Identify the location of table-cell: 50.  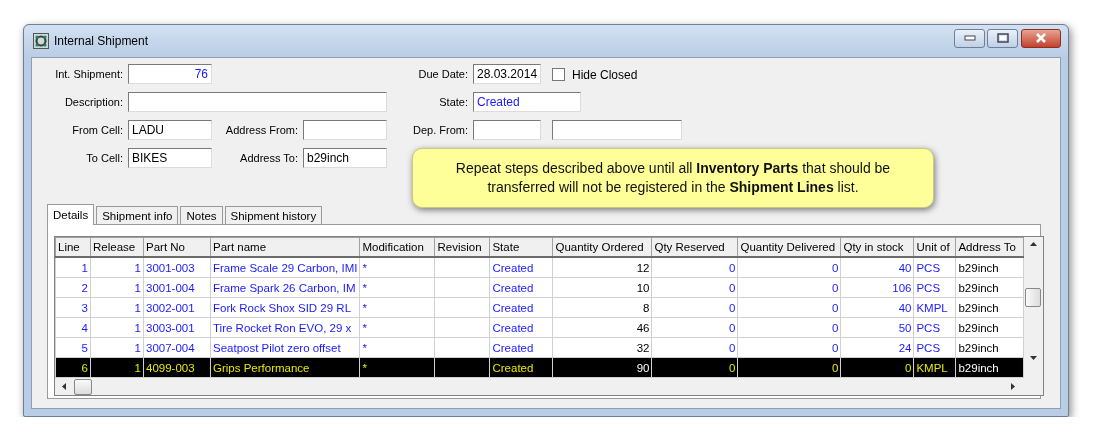
(905, 327).